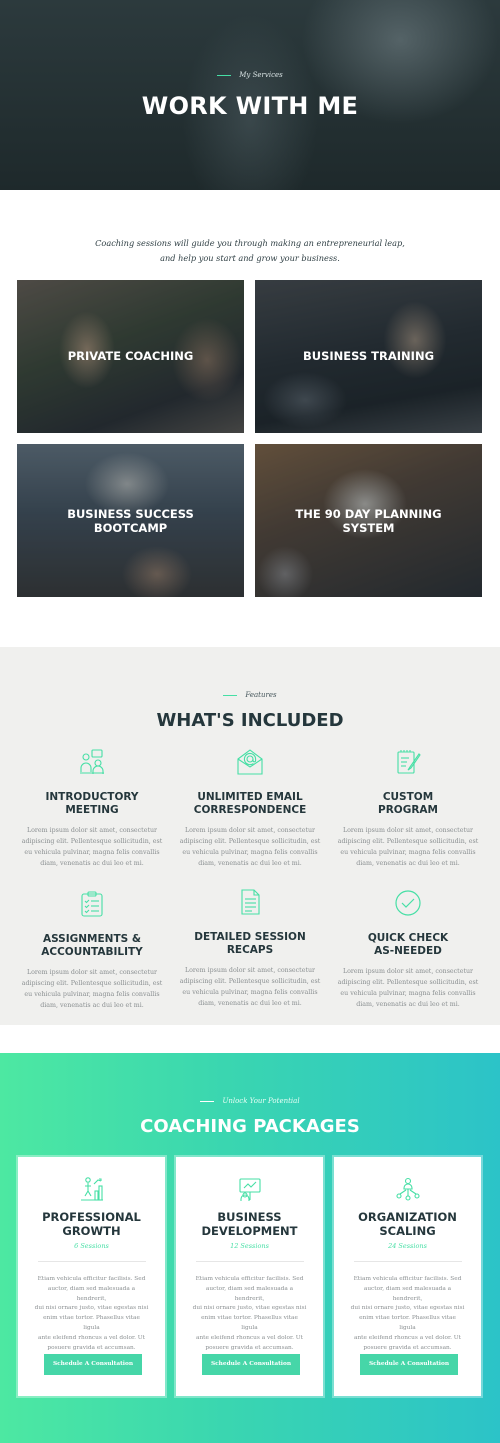 This screenshot has height=1443, width=500. I want to click on document-icon, so click(250, 902).